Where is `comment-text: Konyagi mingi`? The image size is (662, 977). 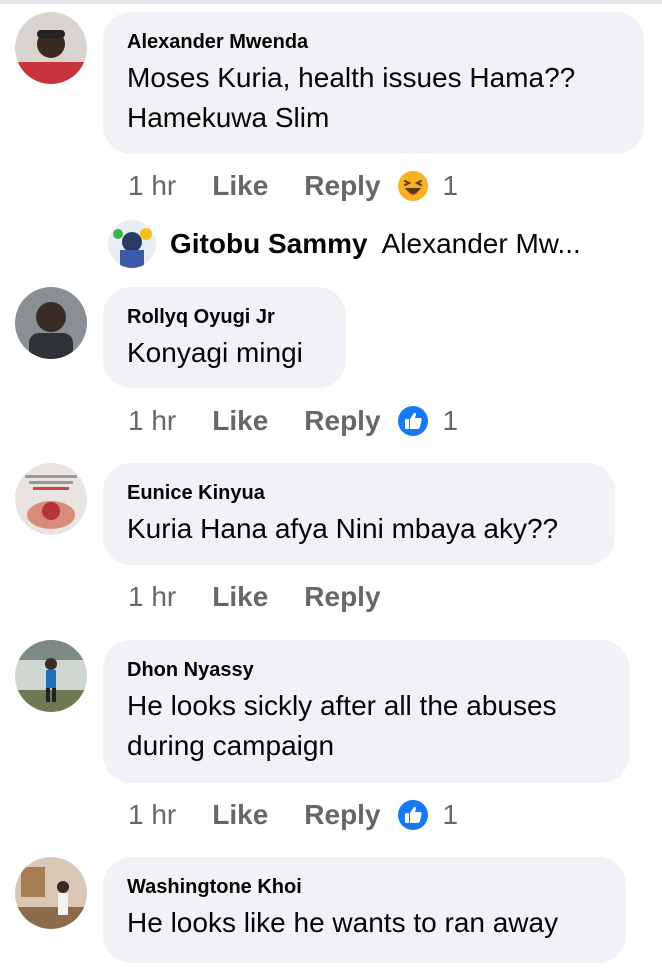
comment-text: Konyagi mingi is located at coordinates (215, 352).